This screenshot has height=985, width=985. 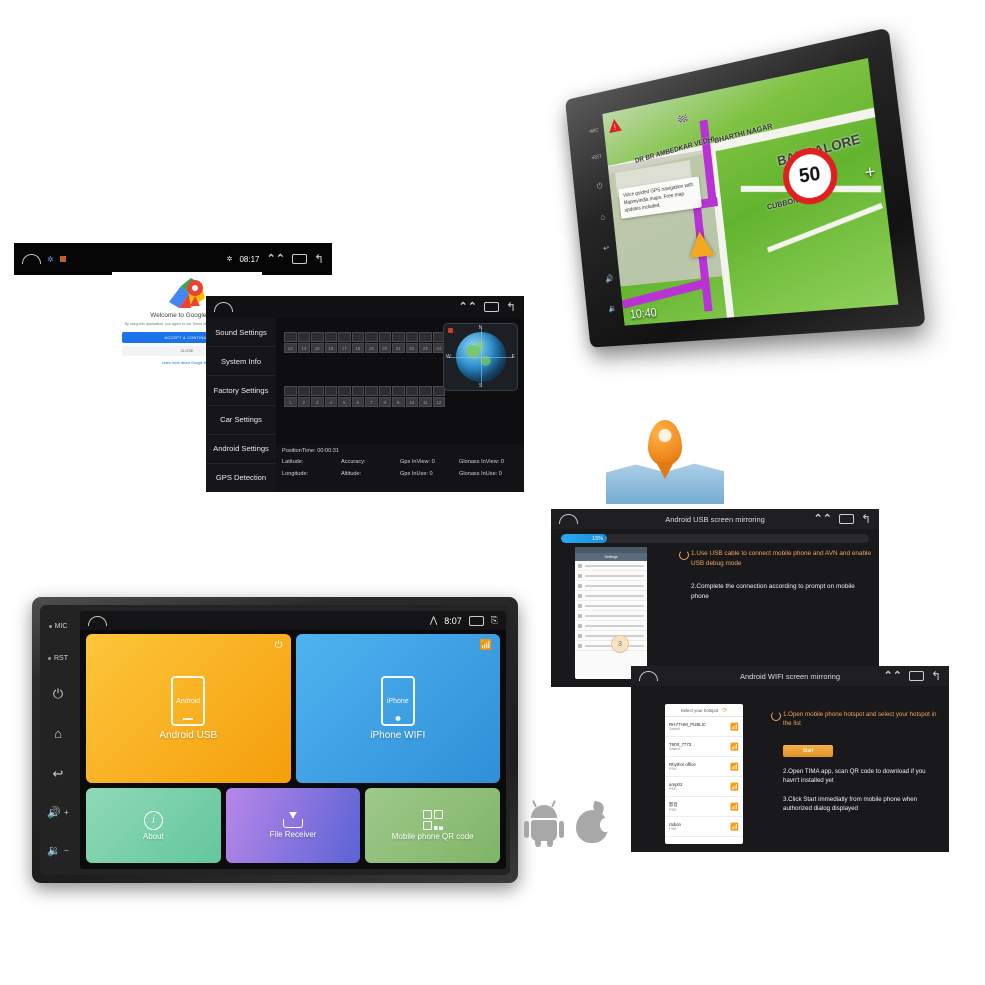 I want to click on hotspot-list-item: RHYTHM_PUBLIC Saved 📶, so click(x=704, y=727).